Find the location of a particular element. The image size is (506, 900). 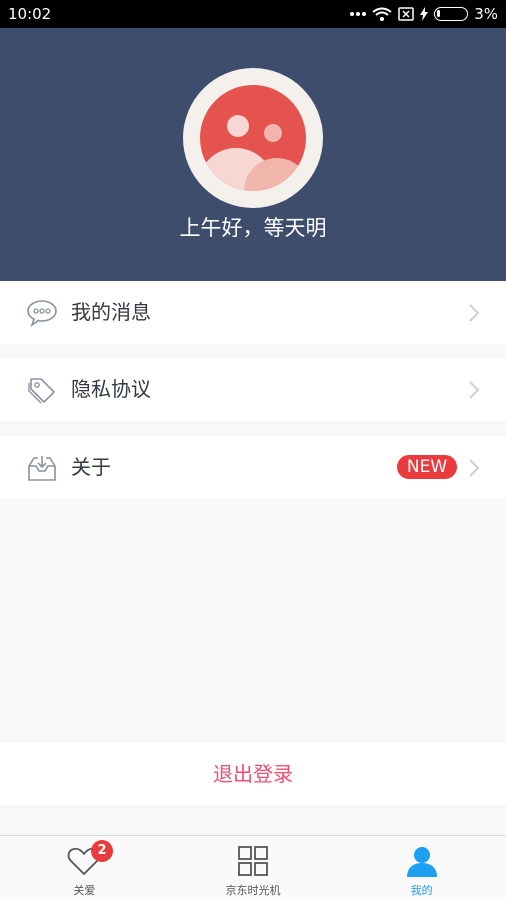

tab-label: 关爱 is located at coordinates (84, 890).